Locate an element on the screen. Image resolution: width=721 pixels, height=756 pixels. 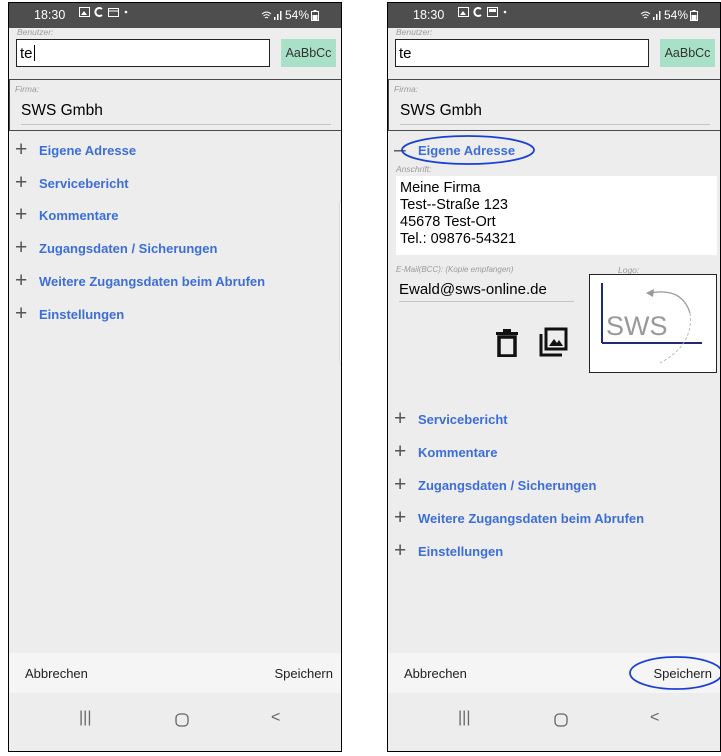
anschrift-line: 45678 Test-Ort is located at coordinates (448, 222).